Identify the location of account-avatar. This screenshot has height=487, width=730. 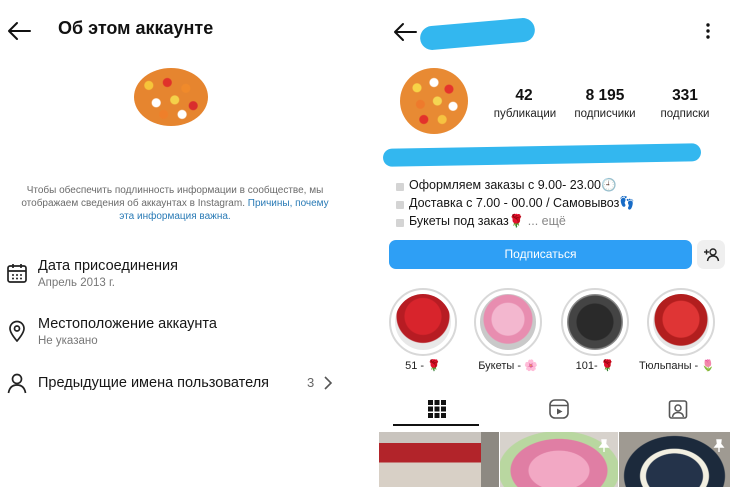
(171, 97).